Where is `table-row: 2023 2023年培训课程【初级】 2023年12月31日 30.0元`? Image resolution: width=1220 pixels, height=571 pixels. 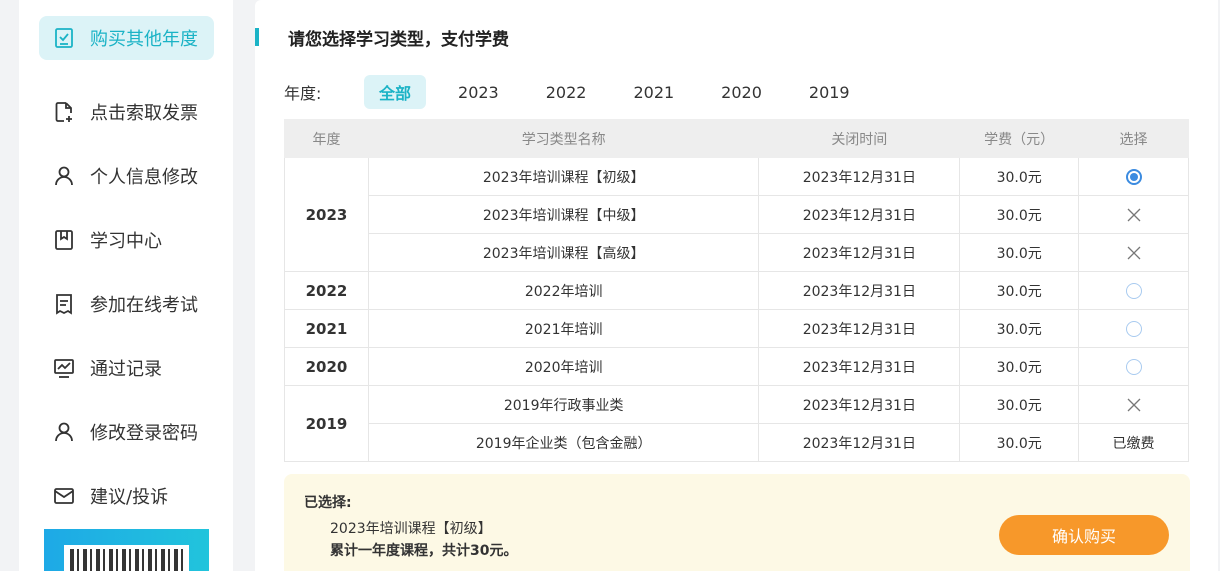
table-row: 2023 2023年培训课程【初级】 2023年12月31日 30.0元 is located at coordinates (736, 214).